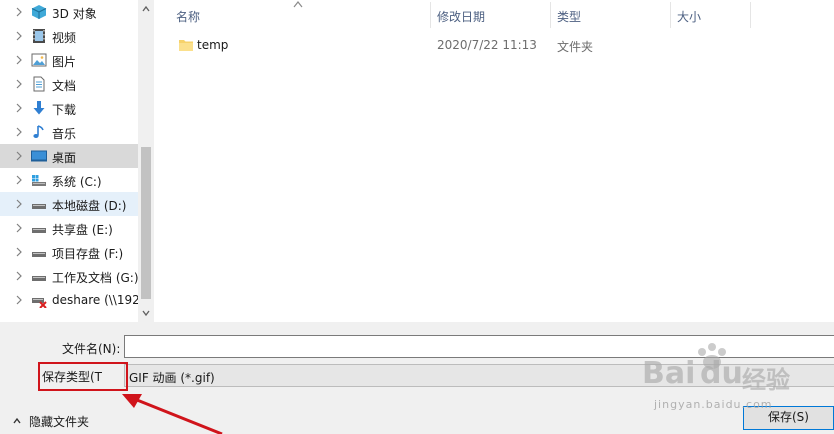 The height and width of the screenshot is (434, 834). Describe the element at coordinates (64, 38) in the screenshot. I see `nav-item-label: 视频` at that location.